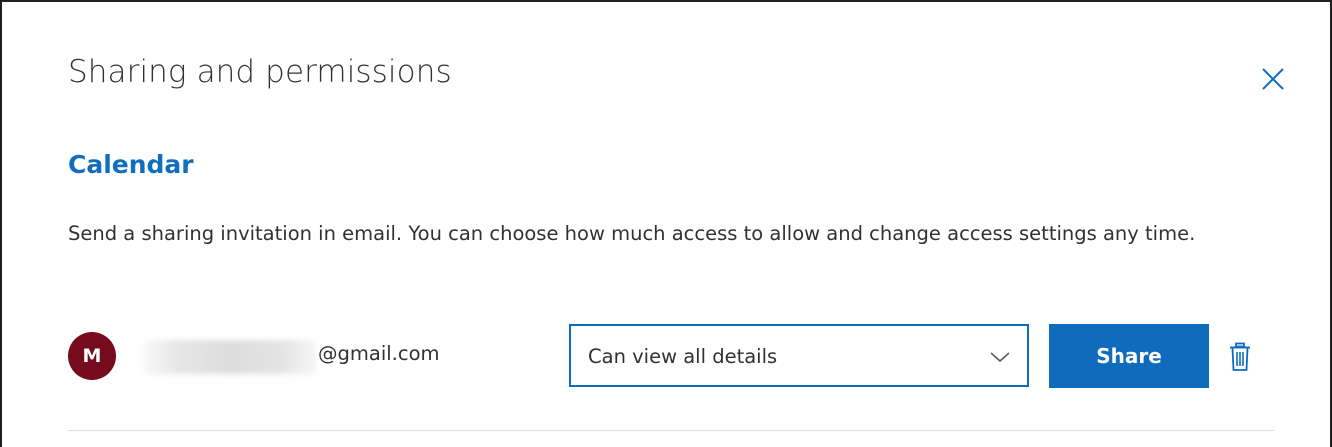 Image resolution: width=1332 pixels, height=447 pixels. I want to click on trash-icon, so click(1240, 357).